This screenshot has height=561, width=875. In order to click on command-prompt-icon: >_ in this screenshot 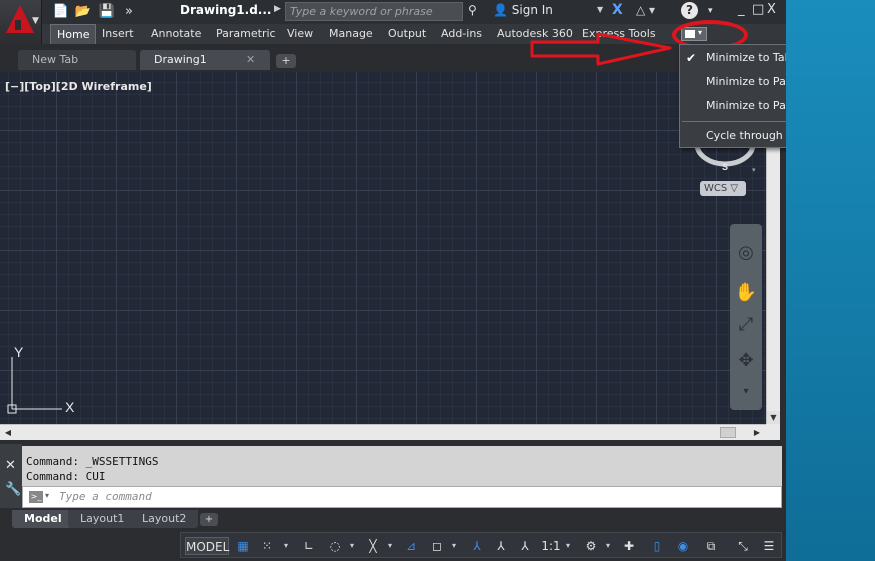, I will do `click(36, 497)`.